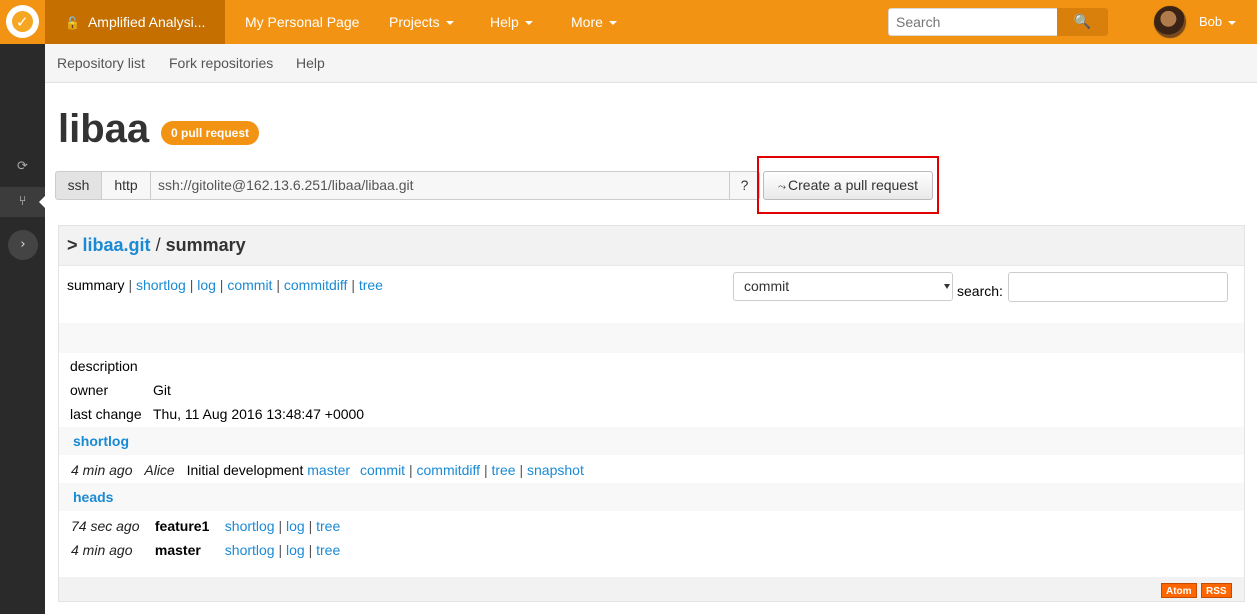 This screenshot has height=614, width=1257. I want to click on clone-help-button: ?, so click(744, 185).